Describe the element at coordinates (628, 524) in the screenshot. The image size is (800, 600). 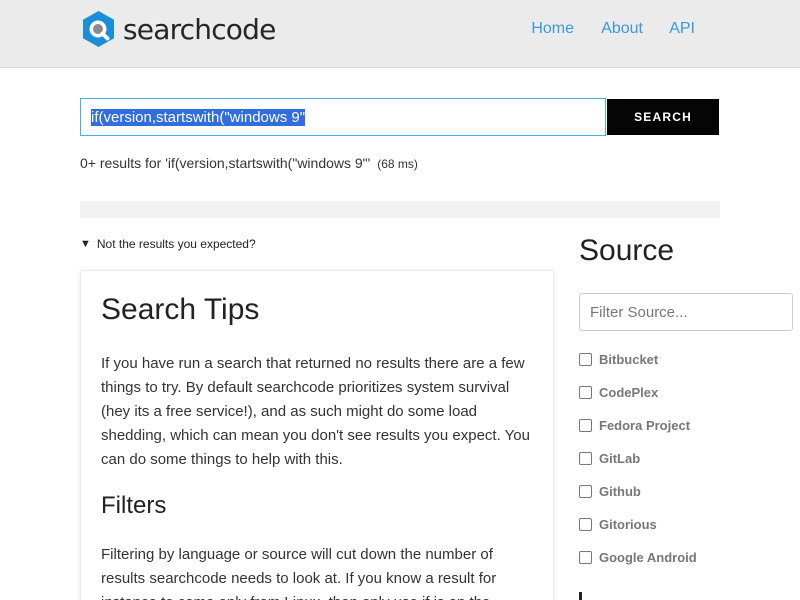
I see `source-option-label: Gitorious` at that location.